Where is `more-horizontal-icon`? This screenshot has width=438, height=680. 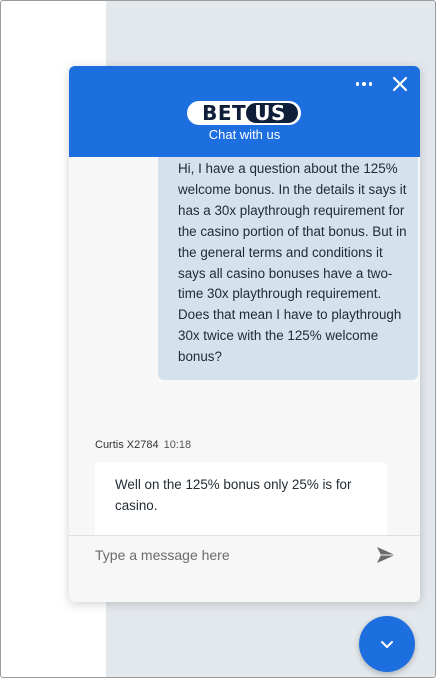 more-horizontal-icon is located at coordinates (357, 84).